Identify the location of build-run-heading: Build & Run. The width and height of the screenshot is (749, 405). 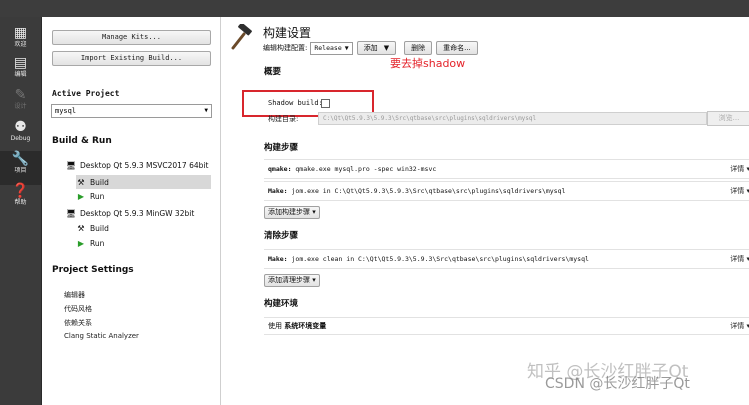
(82, 141).